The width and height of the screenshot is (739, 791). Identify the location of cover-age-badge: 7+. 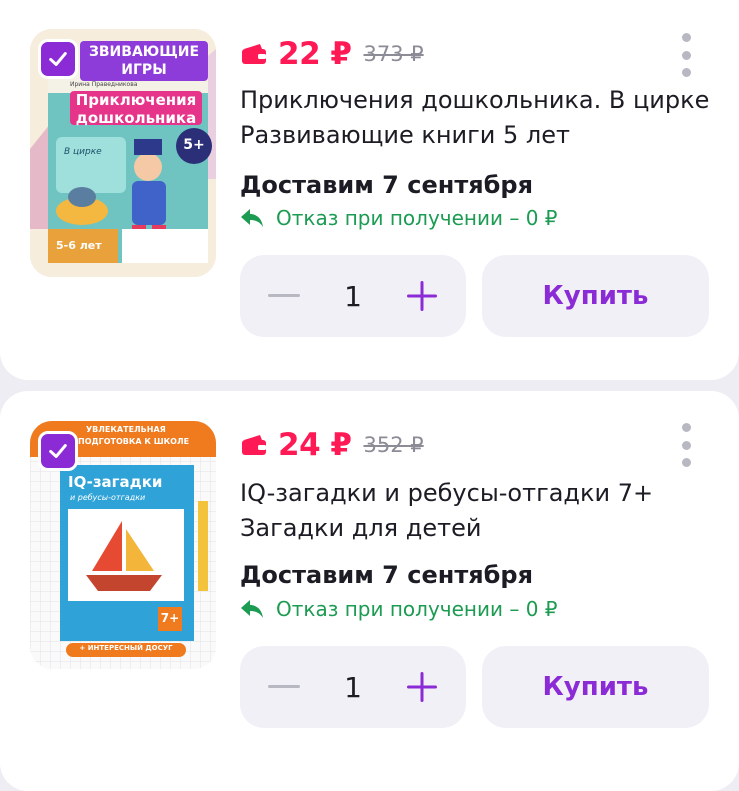
(170, 618).